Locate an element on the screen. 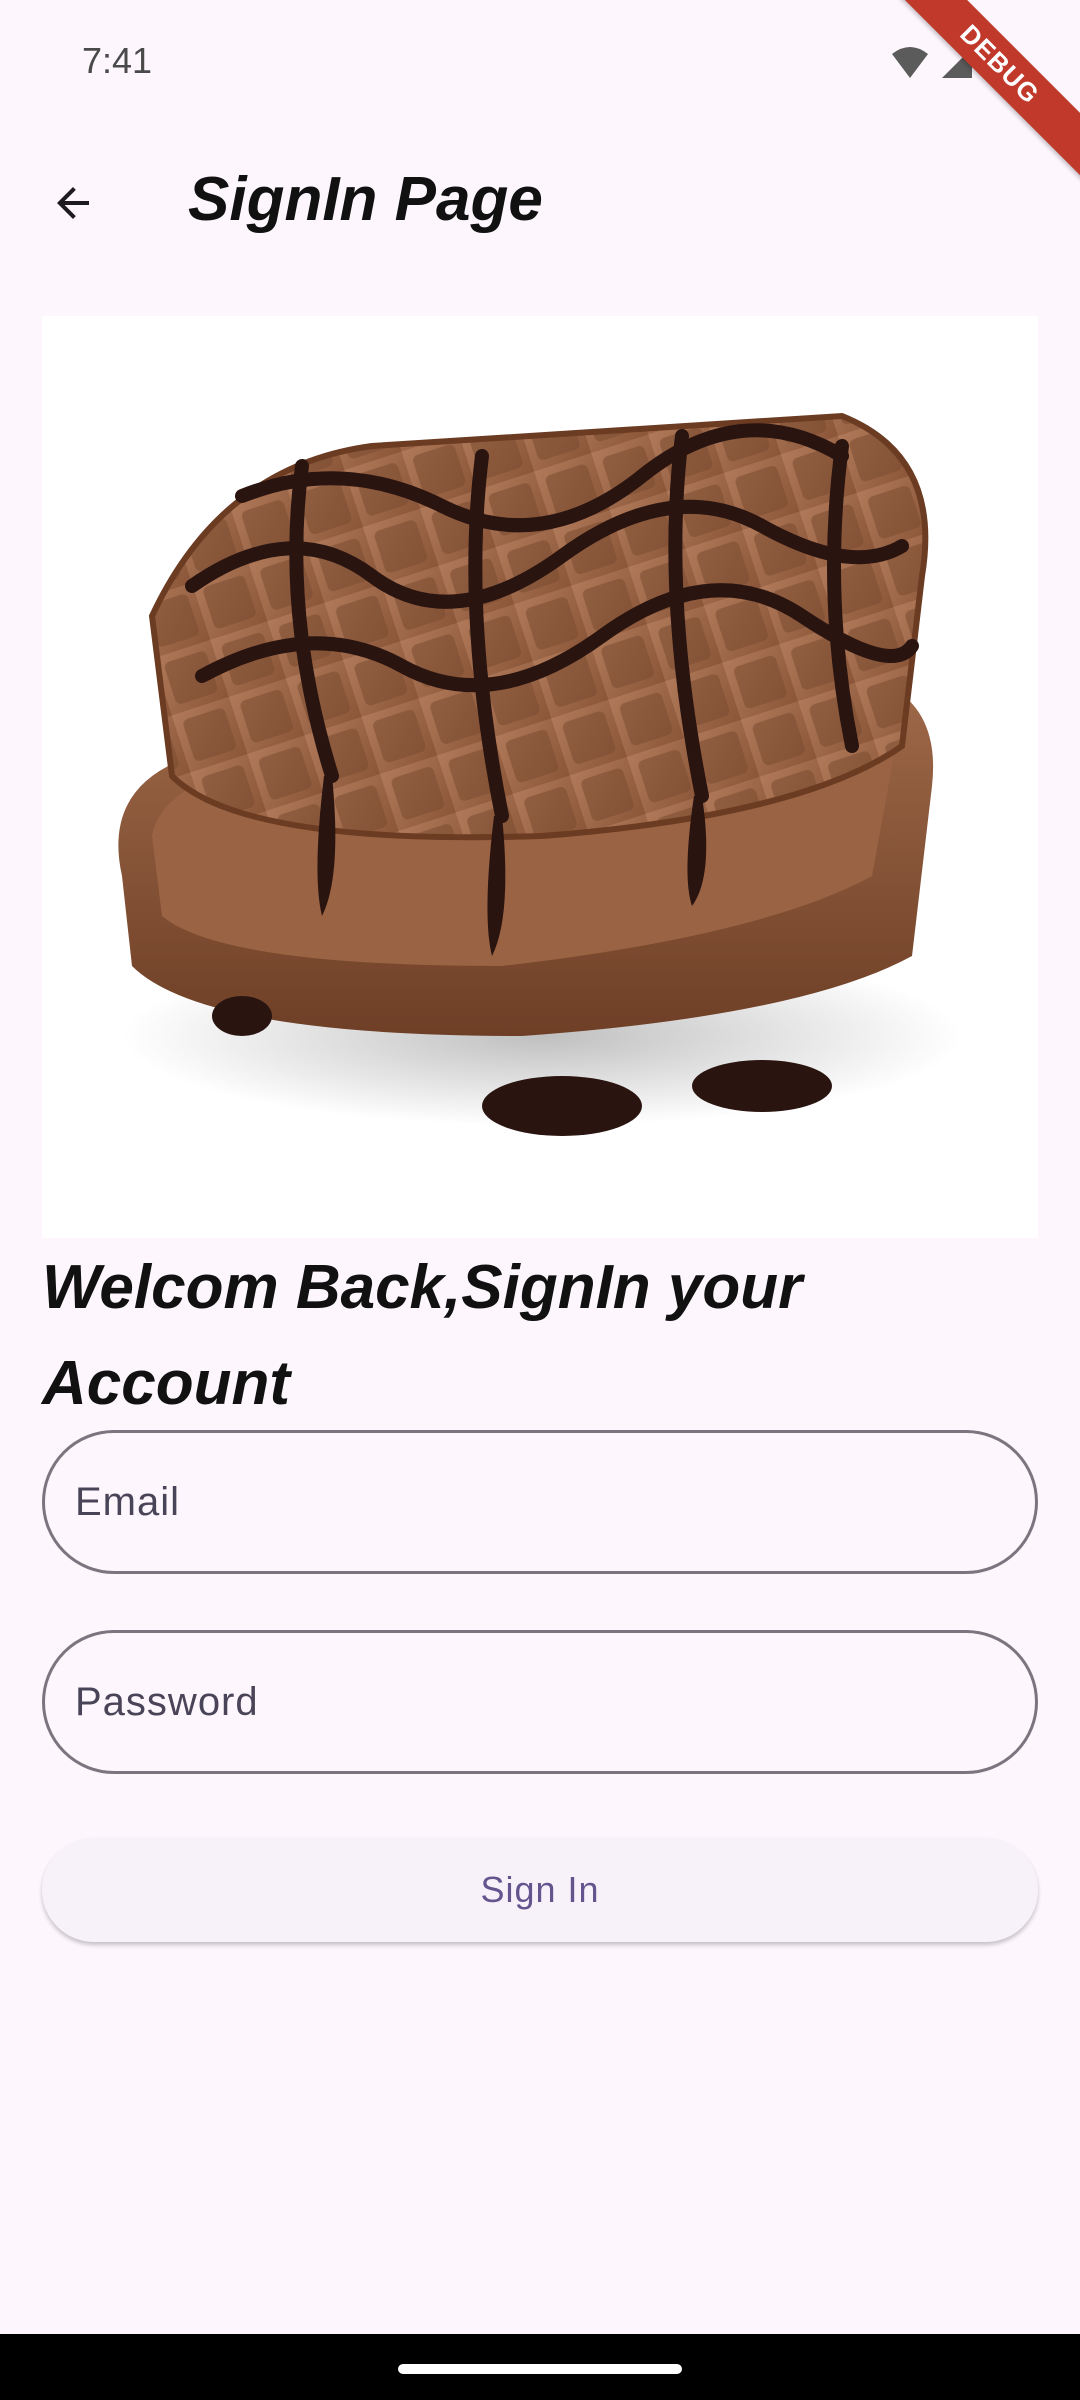 Image resolution: width=1080 pixels, height=2400 pixels. arrow-back-icon is located at coordinates (73, 203).